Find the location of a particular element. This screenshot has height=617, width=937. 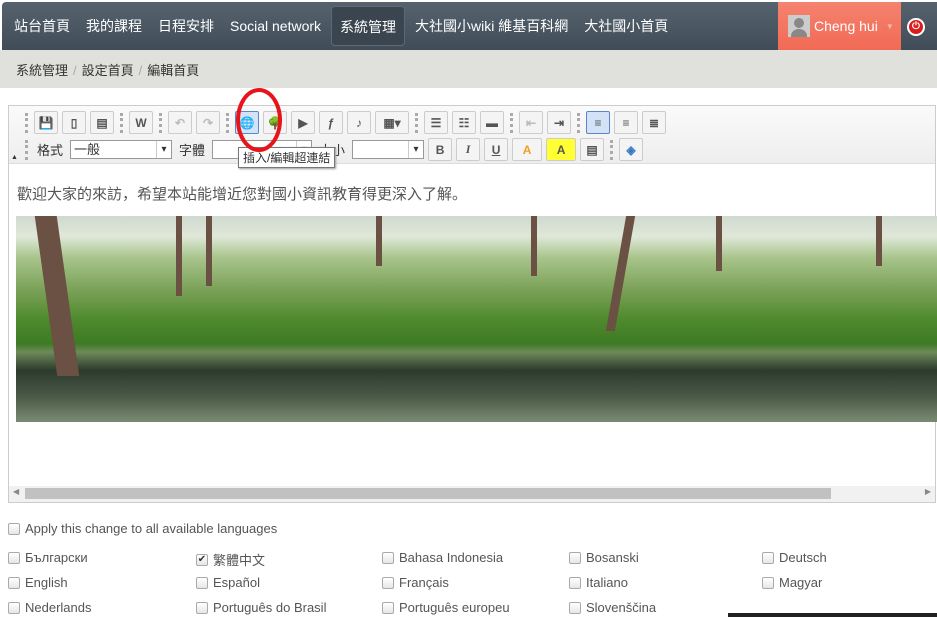

nav-my-courses: 我的課程 is located at coordinates (114, 26).